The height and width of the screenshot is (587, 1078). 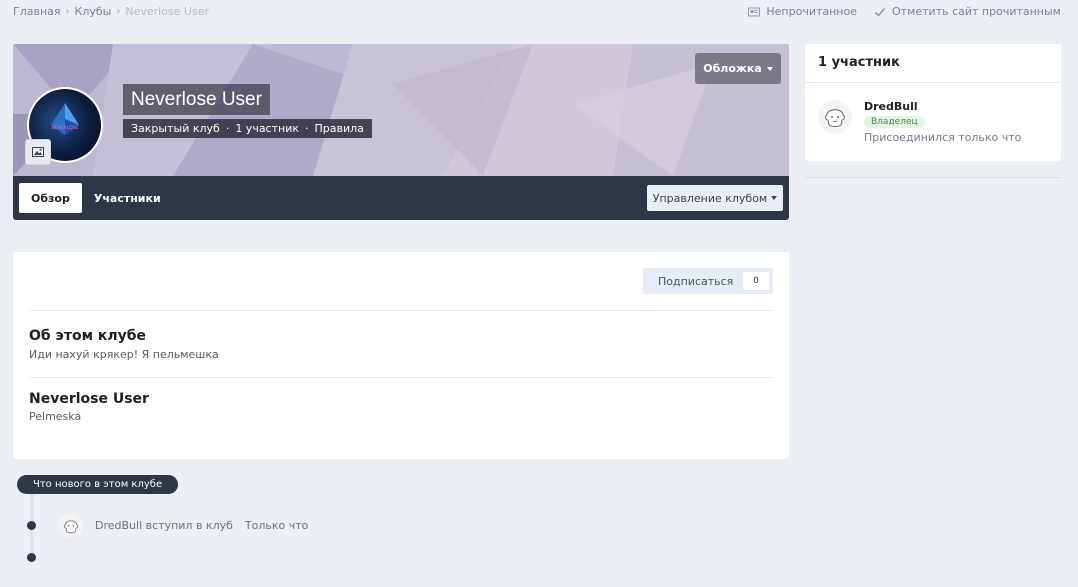 What do you see at coordinates (167, 11) in the screenshot?
I see `breadcrumb-current: Neverlose User` at bounding box center [167, 11].